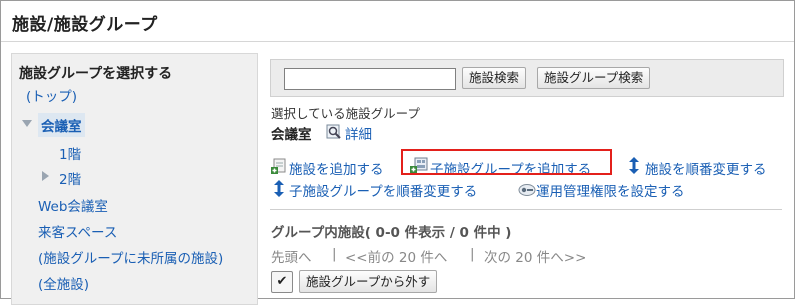 Image resolution: width=795 pixels, height=305 pixels. What do you see at coordinates (391, 233) in the screenshot?
I see `group-facilities-heading: グループ内施設( 0-0 件表示 / 0 件中 )` at bounding box center [391, 233].